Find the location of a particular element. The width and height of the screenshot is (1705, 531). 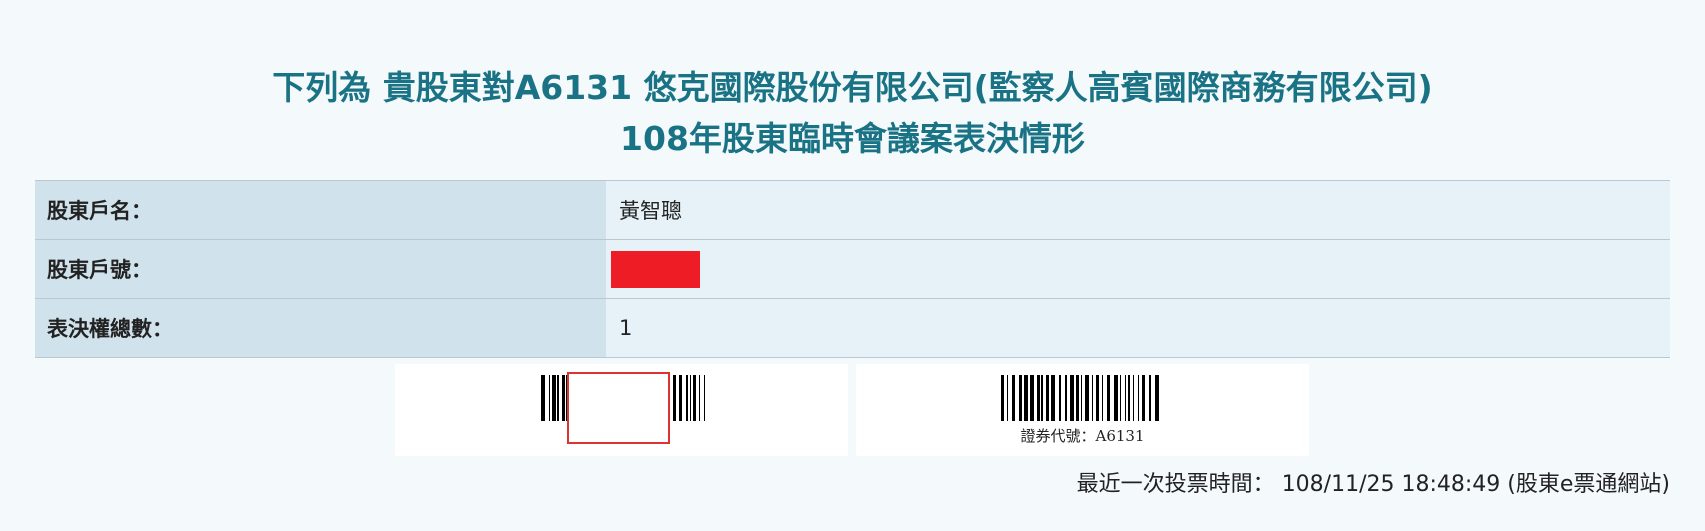

shareholder-barcode-panel is located at coordinates (621, 410).